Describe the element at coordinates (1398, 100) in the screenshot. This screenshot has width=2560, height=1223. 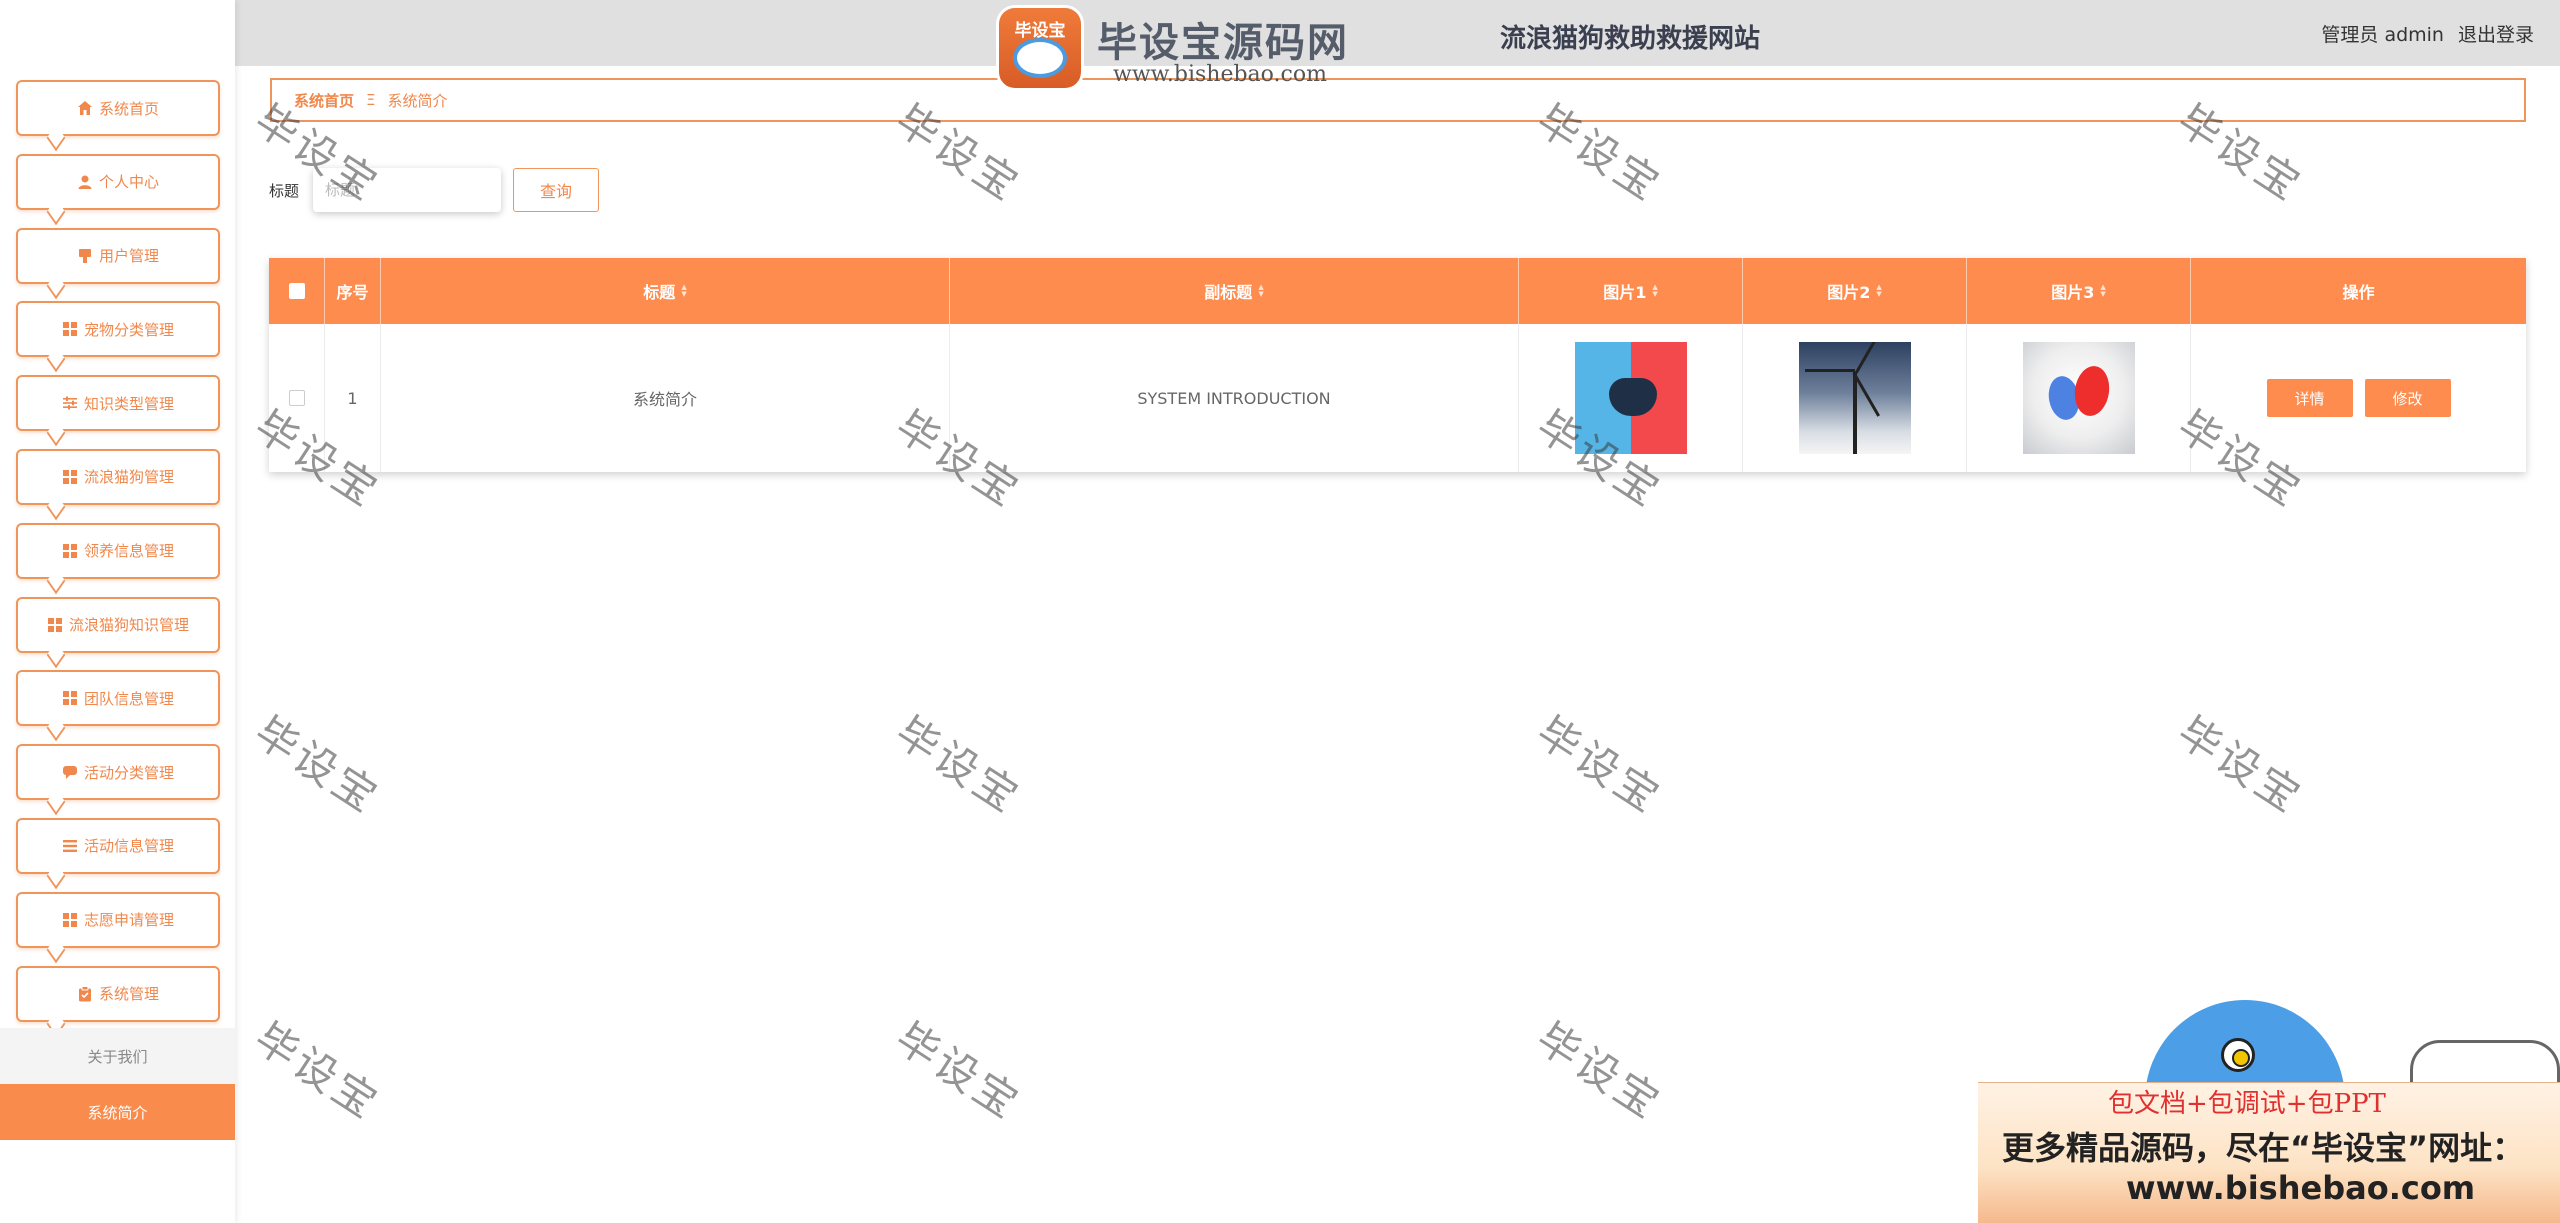
I see `breadcrumb: 系统首页 Ξ 系统简介` at that location.